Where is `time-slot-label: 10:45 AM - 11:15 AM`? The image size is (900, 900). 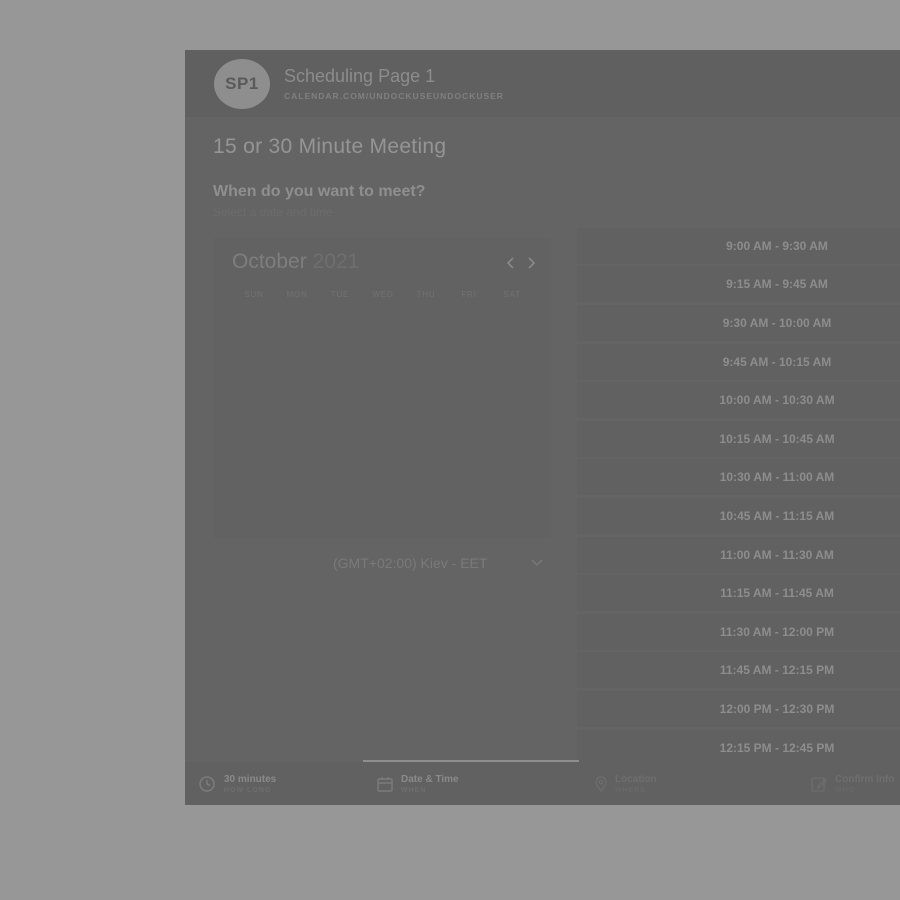
time-slot-label: 10:45 AM - 11:15 AM is located at coordinates (777, 516).